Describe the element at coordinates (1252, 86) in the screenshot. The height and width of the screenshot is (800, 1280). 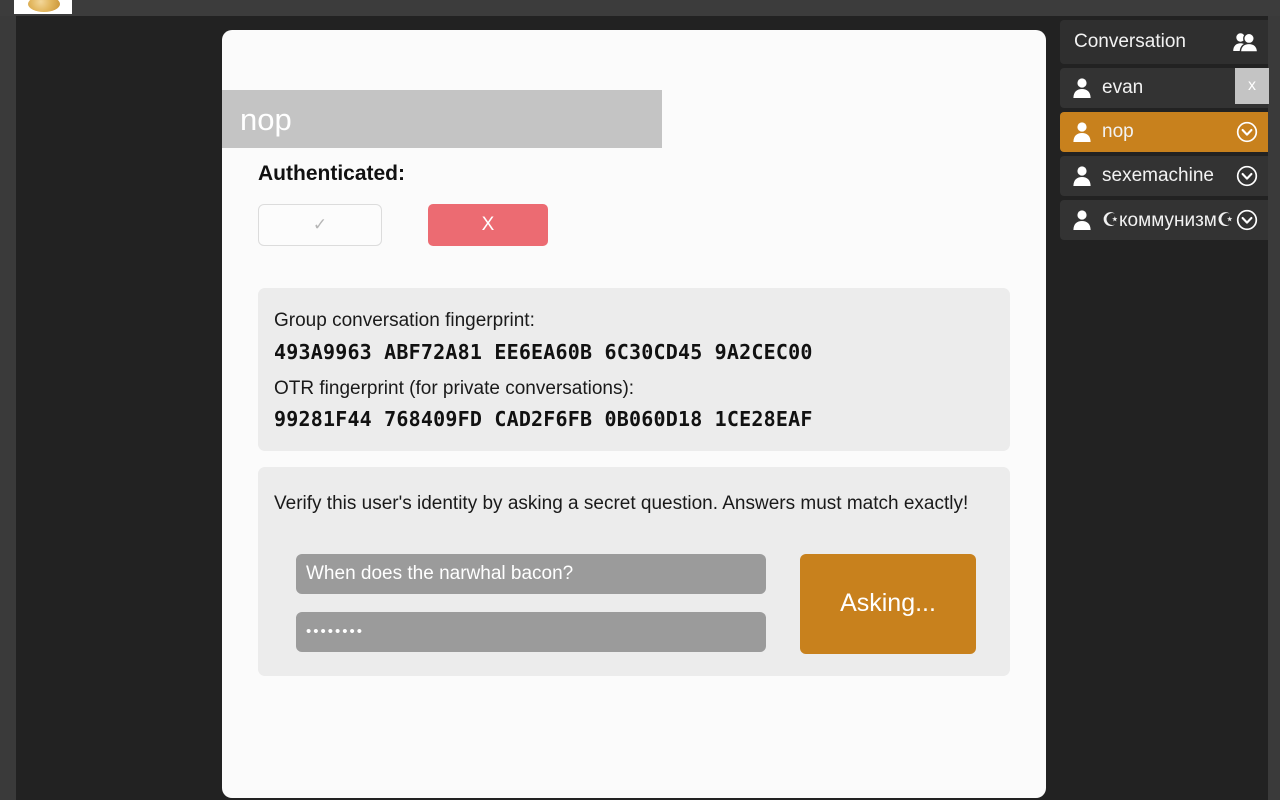
I see `close-button: x` at that location.